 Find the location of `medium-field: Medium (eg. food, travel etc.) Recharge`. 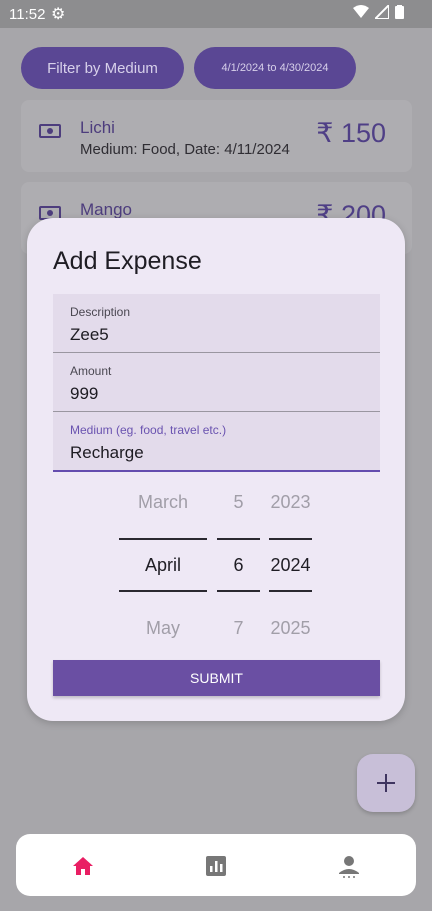

medium-field: Medium (eg. food, travel etc.) Recharge is located at coordinates (216, 442).